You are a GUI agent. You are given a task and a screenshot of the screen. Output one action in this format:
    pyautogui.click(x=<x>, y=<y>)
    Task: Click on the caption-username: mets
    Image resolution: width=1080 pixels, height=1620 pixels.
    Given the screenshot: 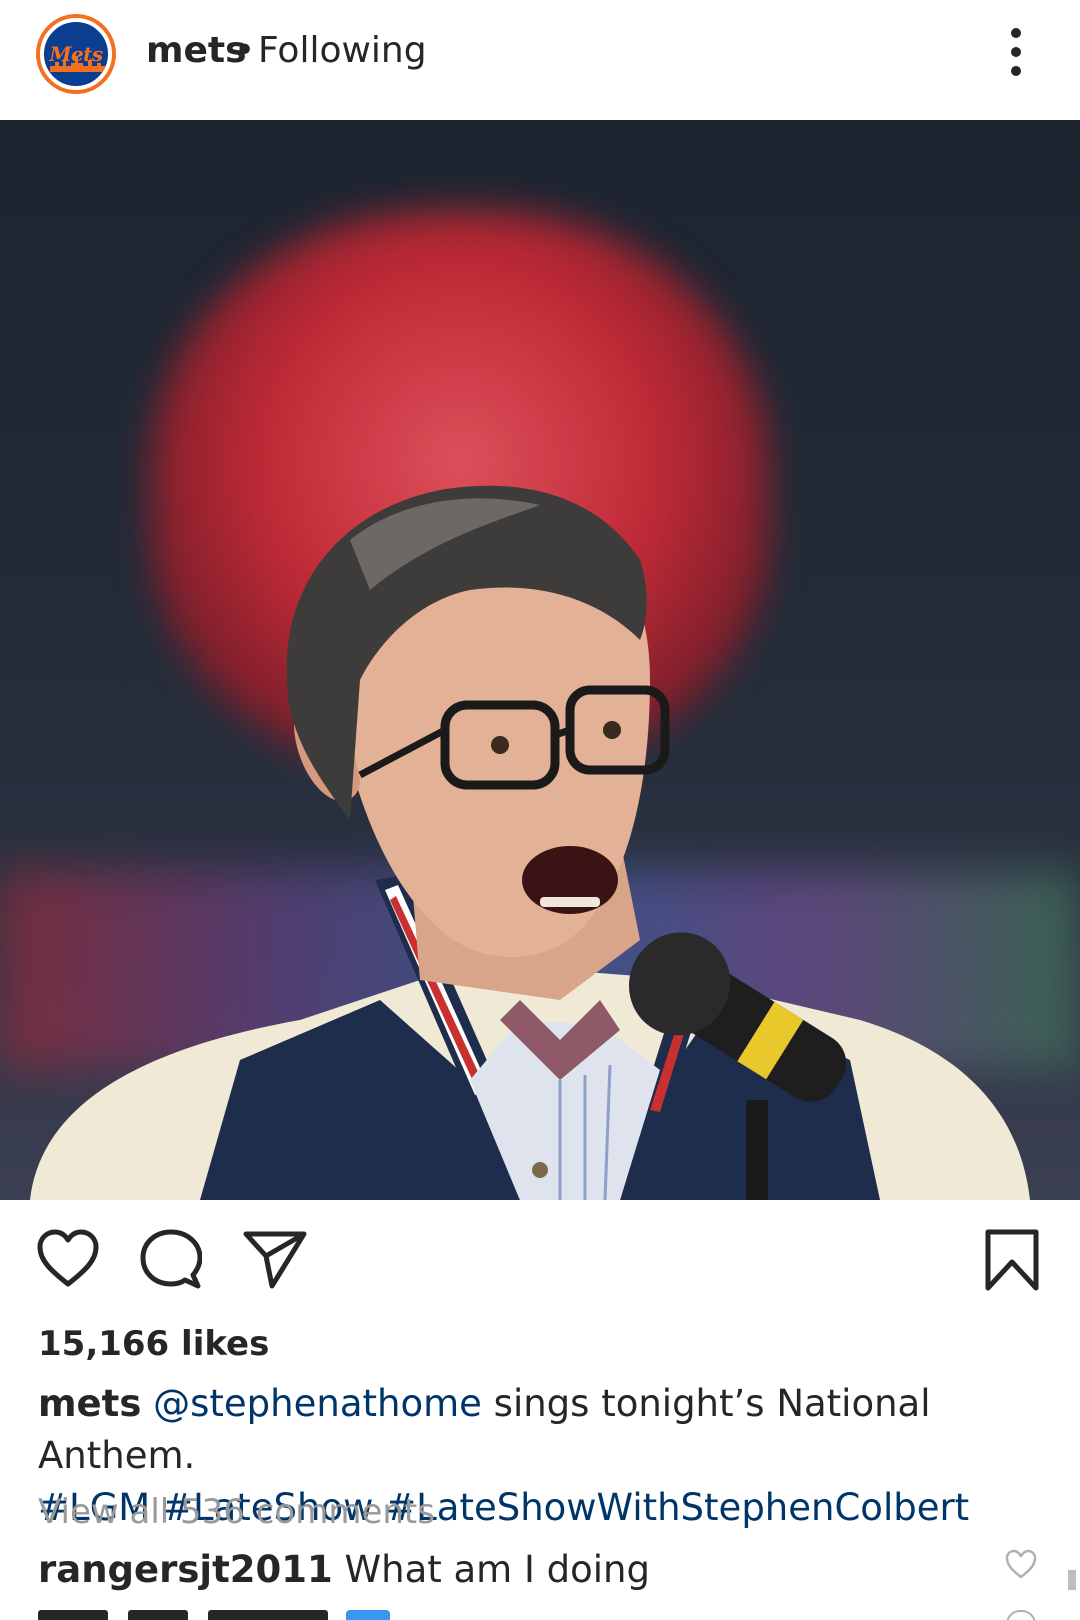 What is the action you would take?
    pyautogui.click(x=89, y=1403)
    